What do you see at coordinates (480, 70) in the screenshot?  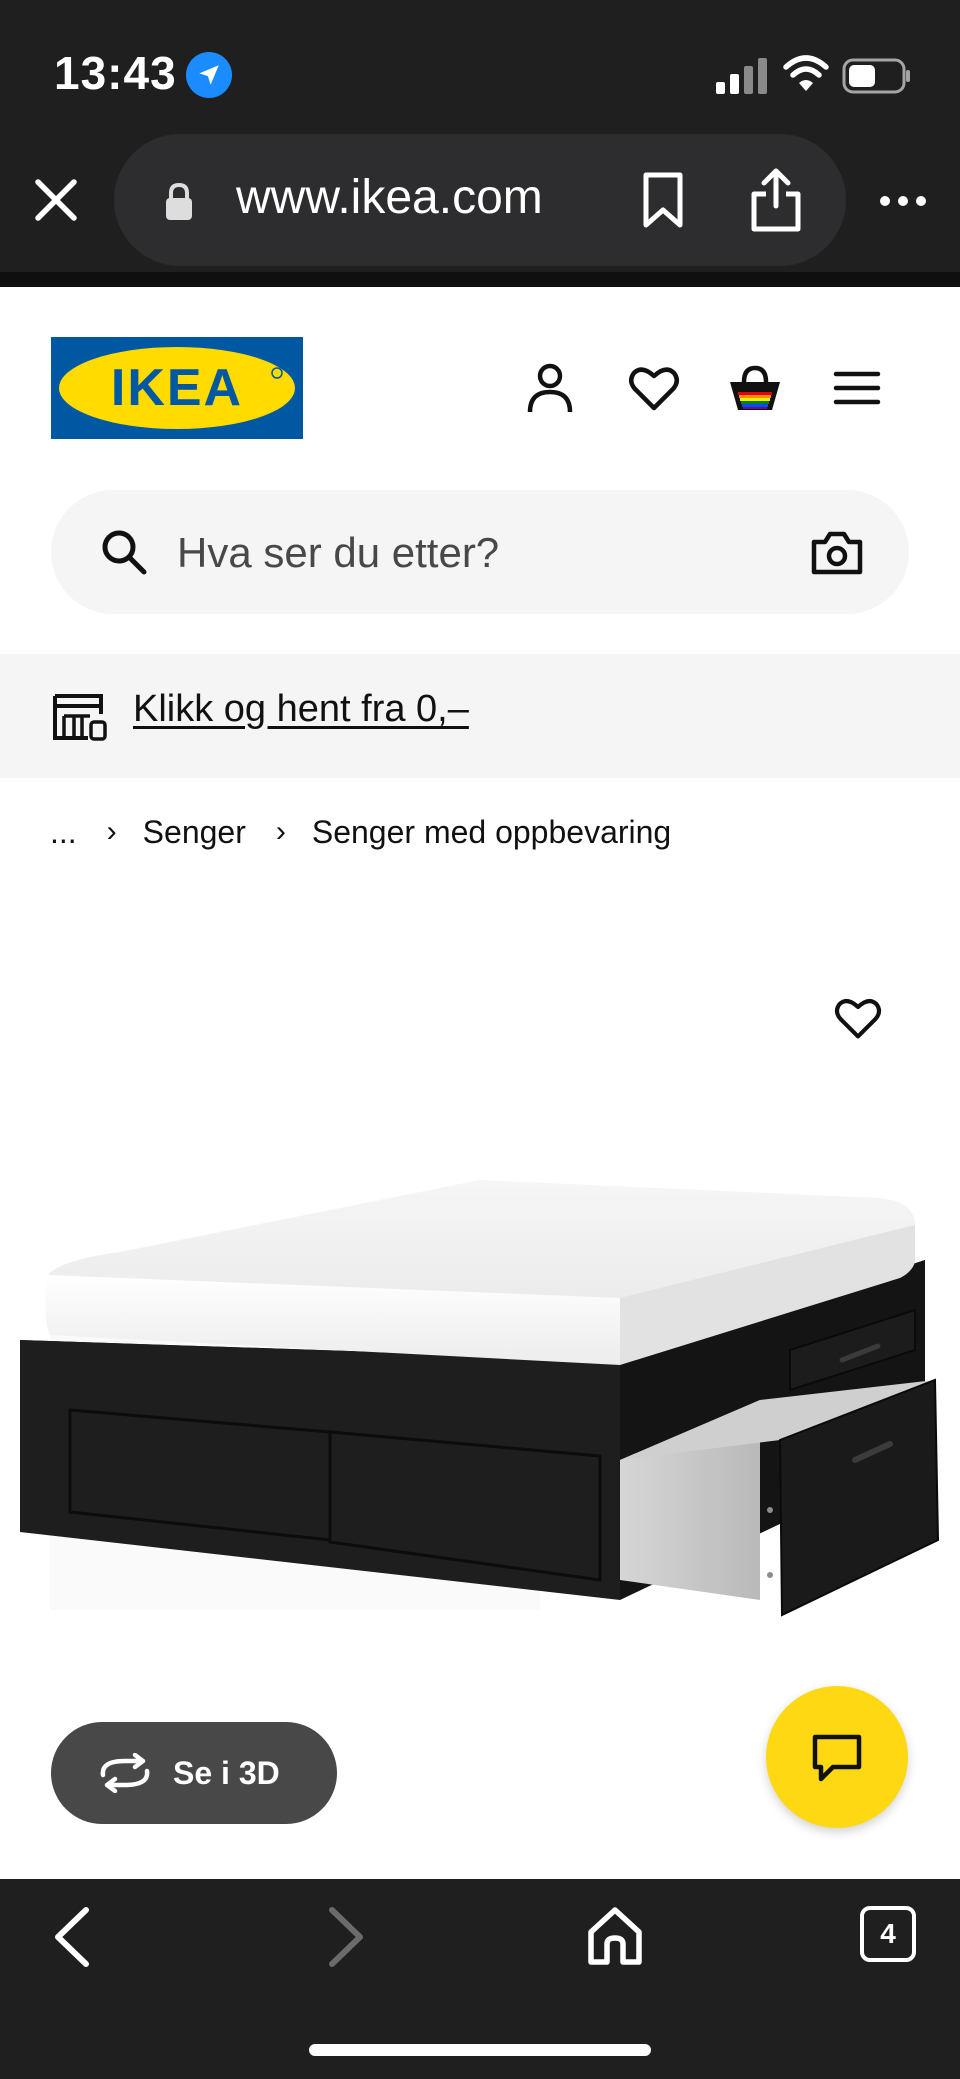 I see `status-bar: 13:43` at bounding box center [480, 70].